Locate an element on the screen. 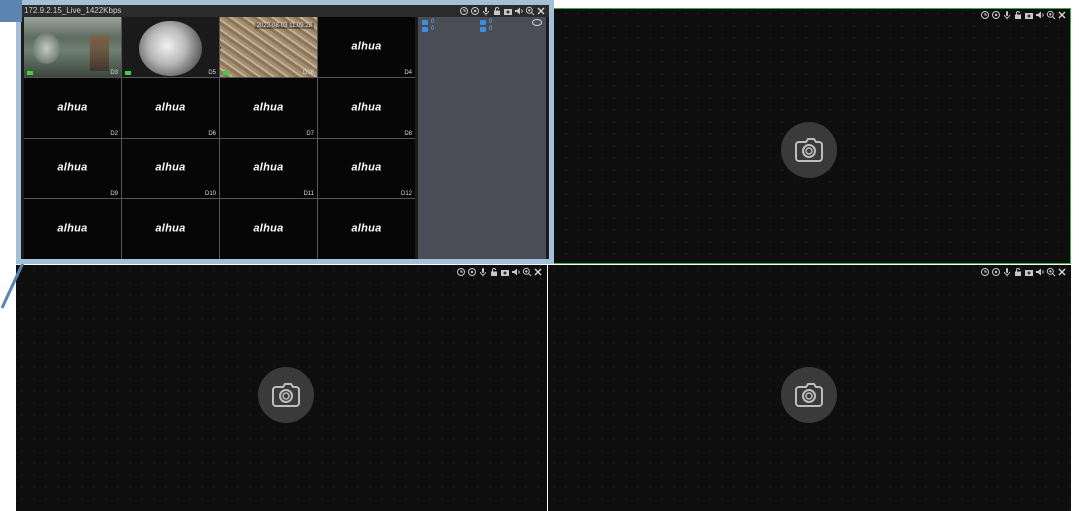 This screenshot has height=511, width=1079. channel-cell: alhua D12 is located at coordinates (366, 168).